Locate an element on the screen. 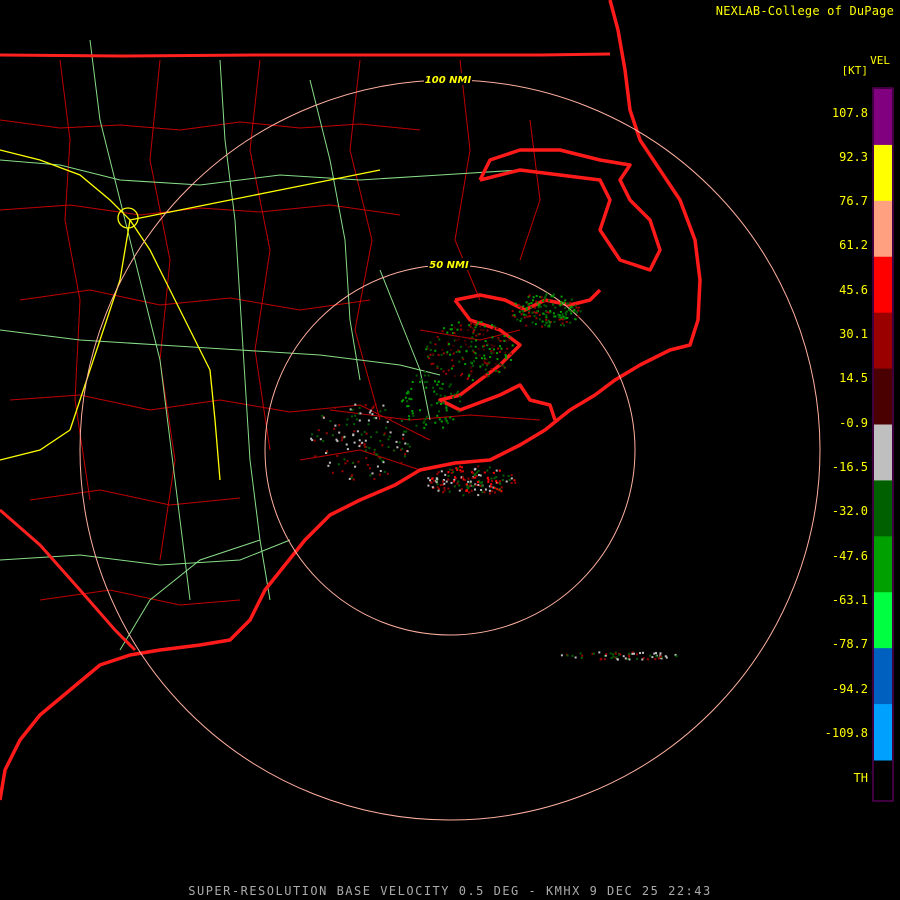  legend-label: 61.2 is located at coordinates (853, 245).